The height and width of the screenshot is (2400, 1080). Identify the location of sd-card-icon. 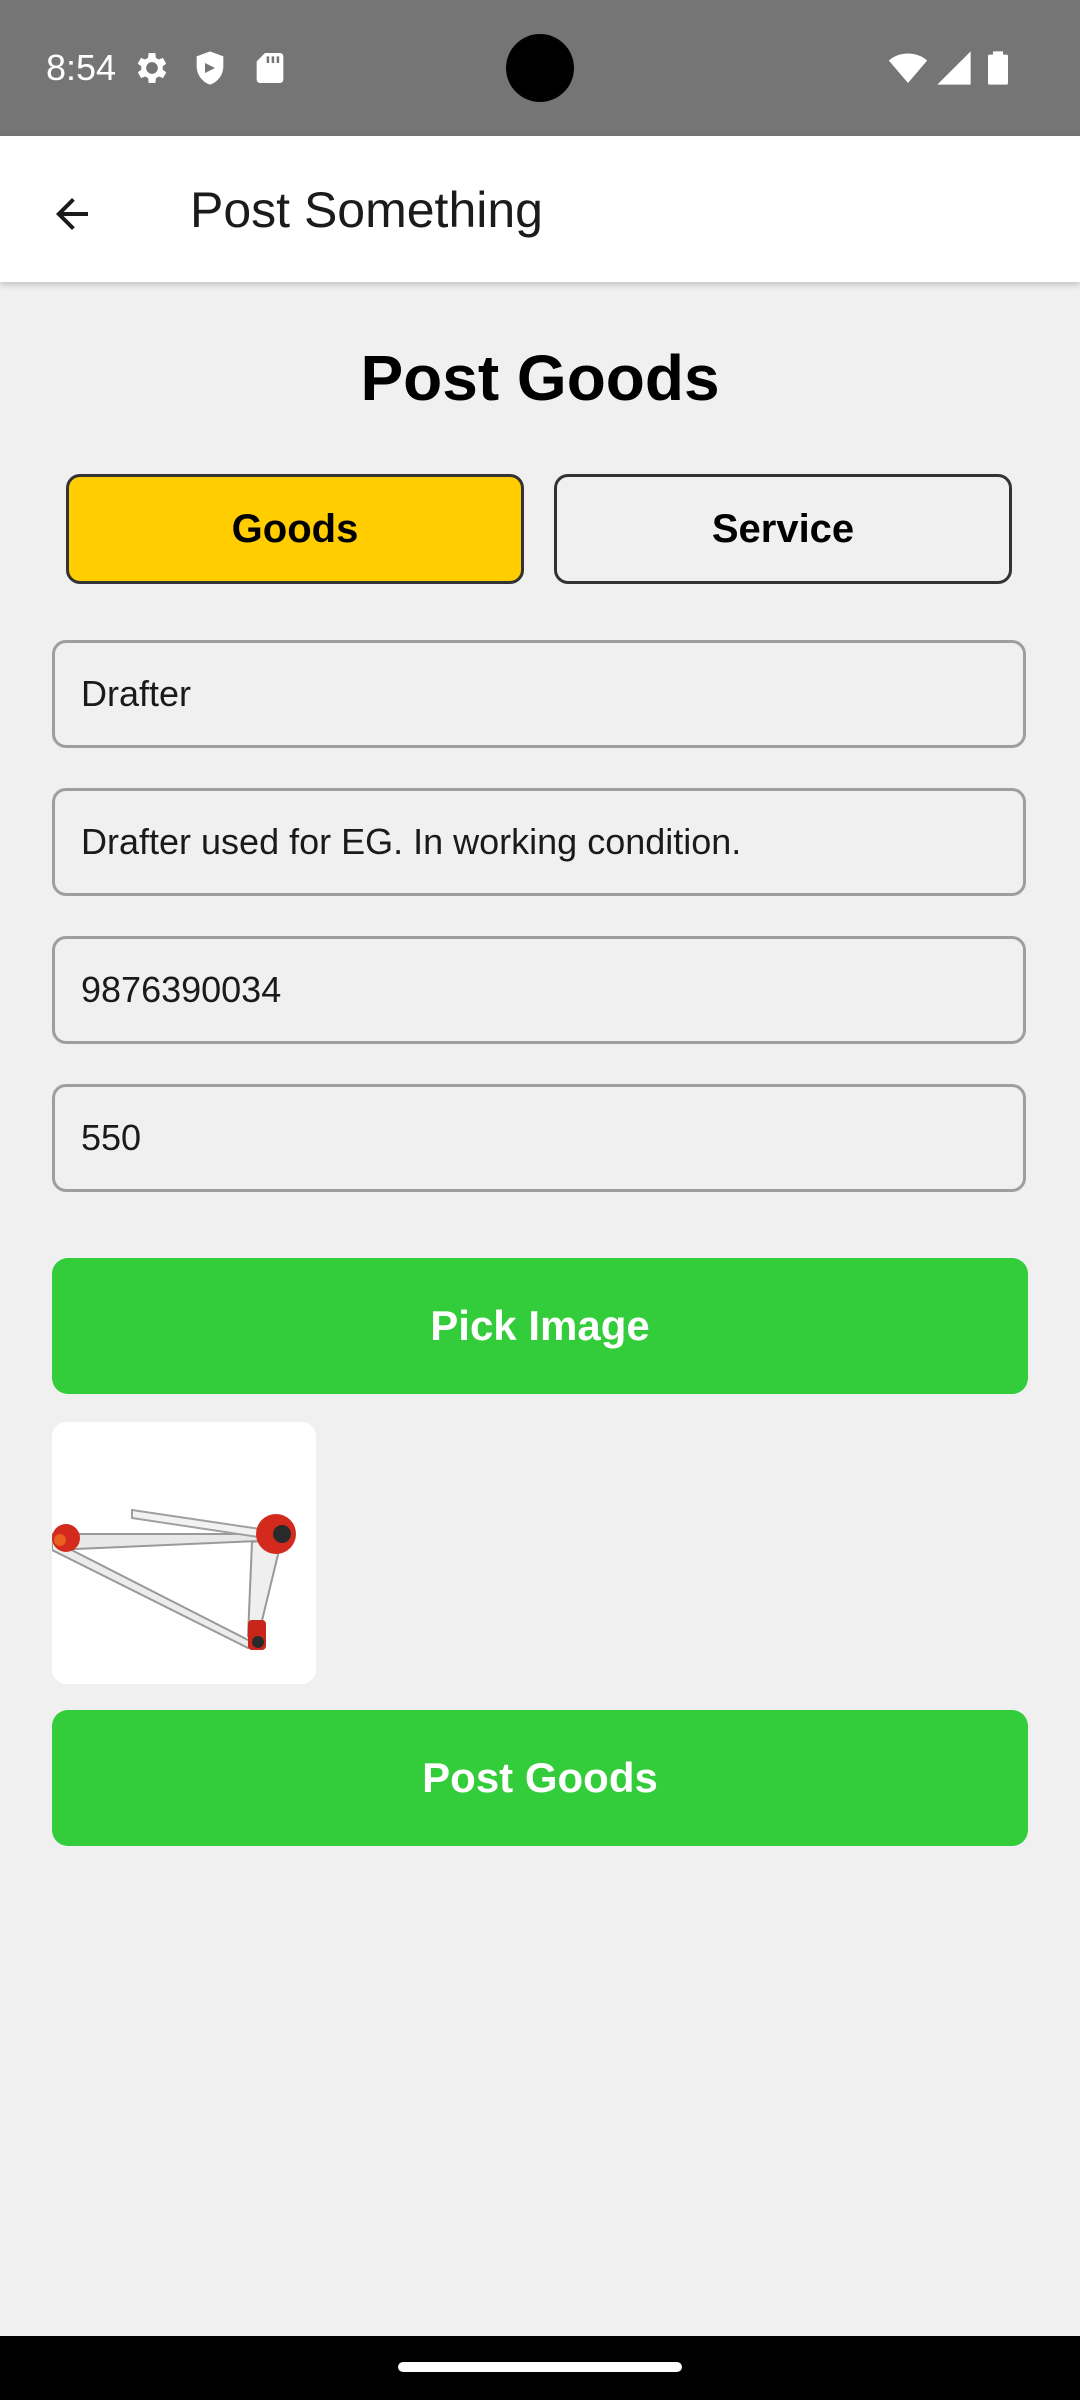
(270, 68).